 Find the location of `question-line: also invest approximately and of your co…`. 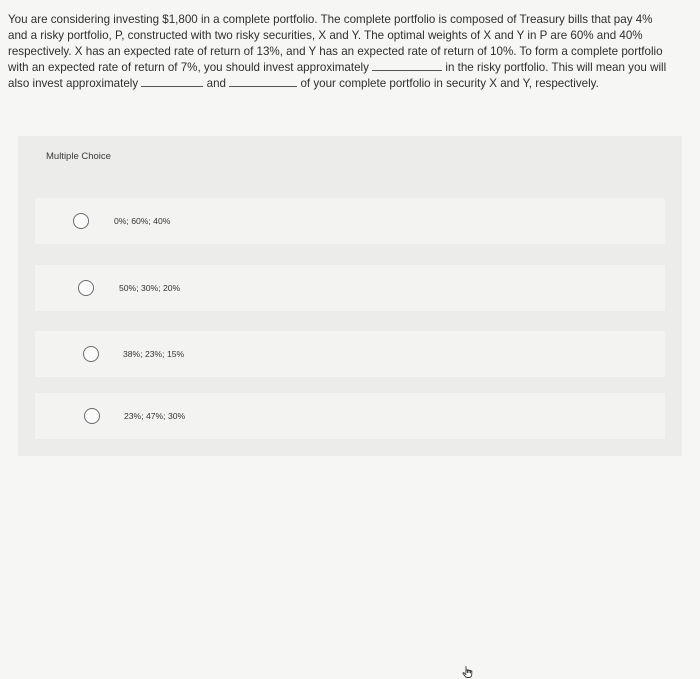

question-line: also invest approximately and of your co… is located at coordinates (350, 84).